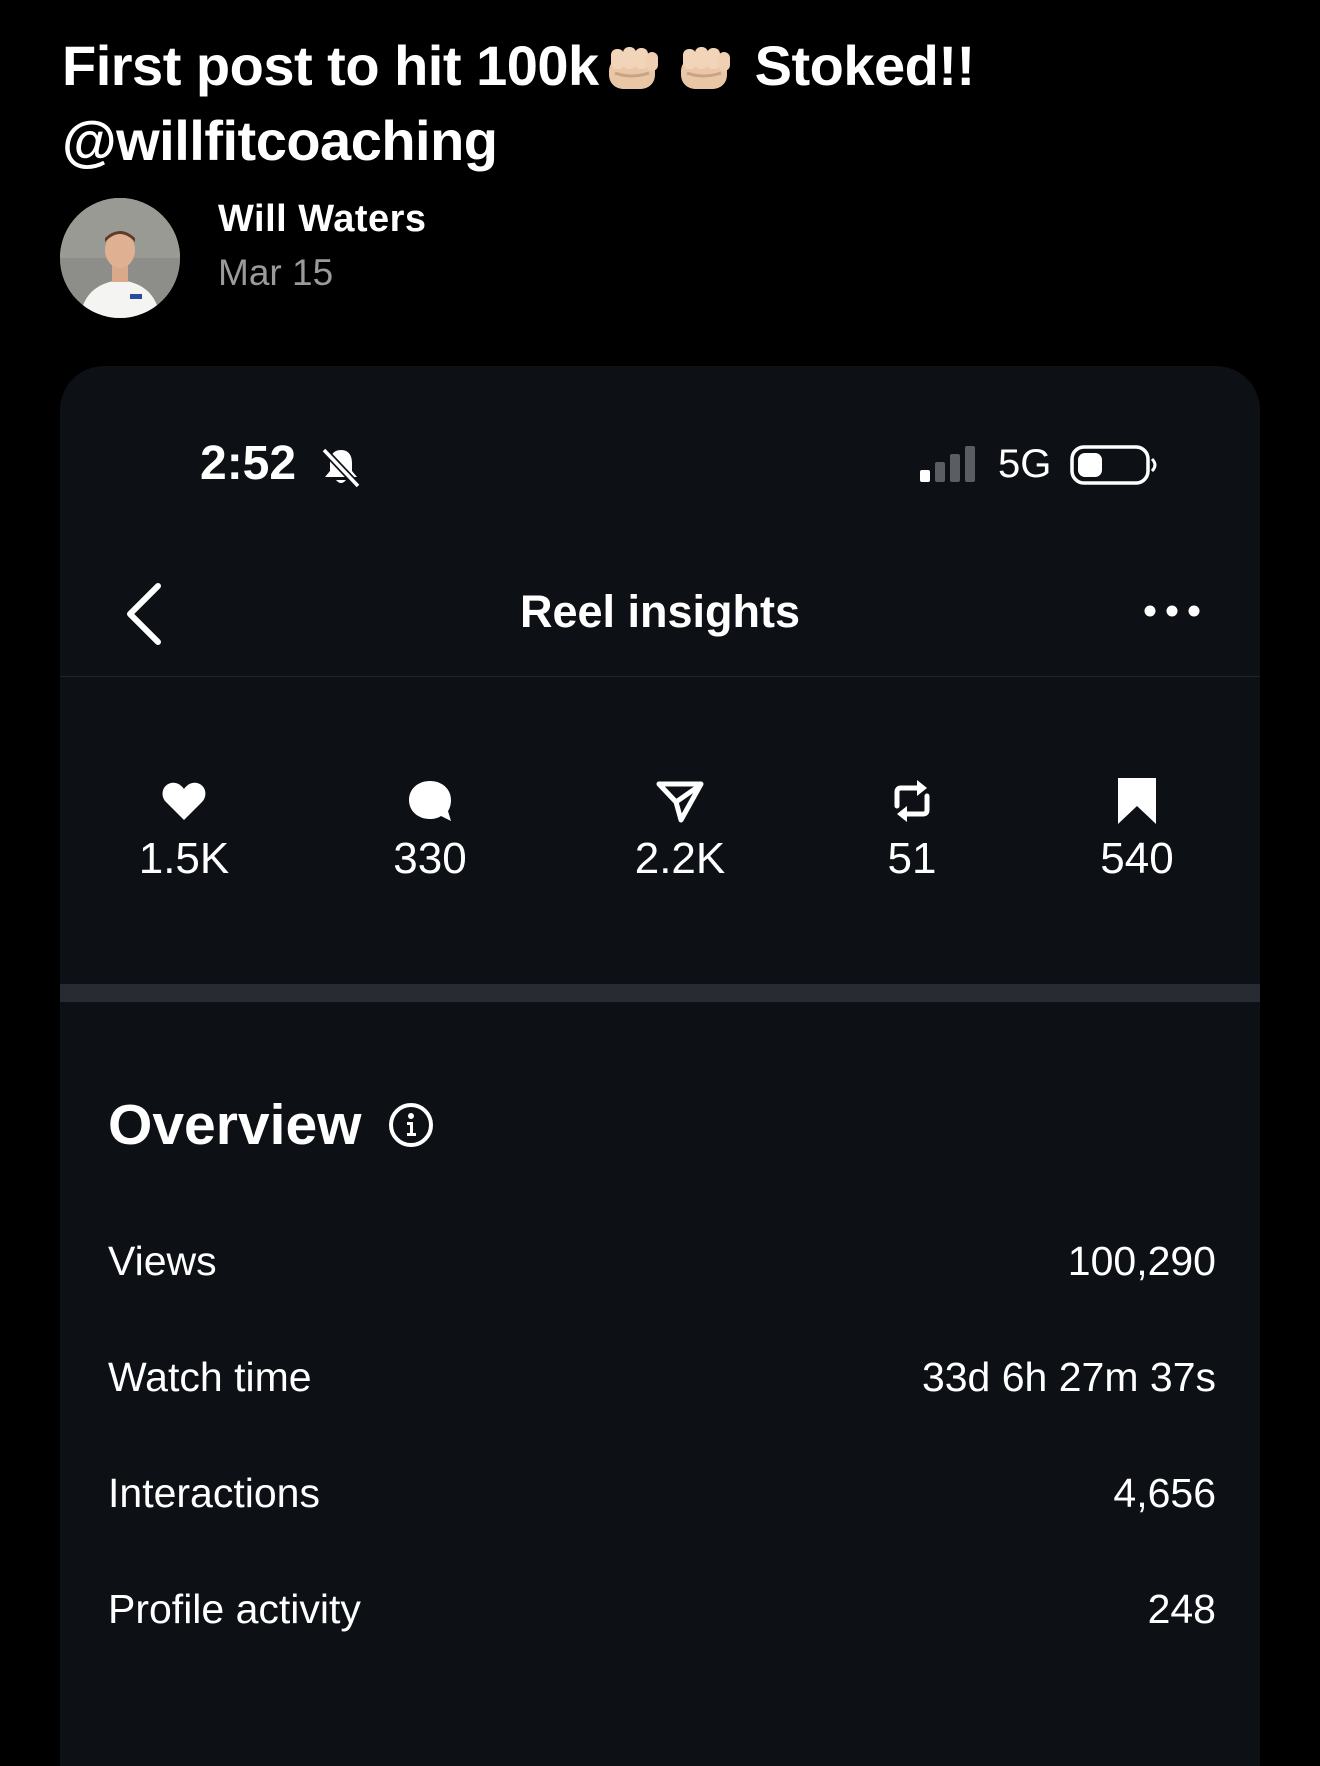 The height and width of the screenshot is (1766, 1320). I want to click on send-icon, so click(680, 802).